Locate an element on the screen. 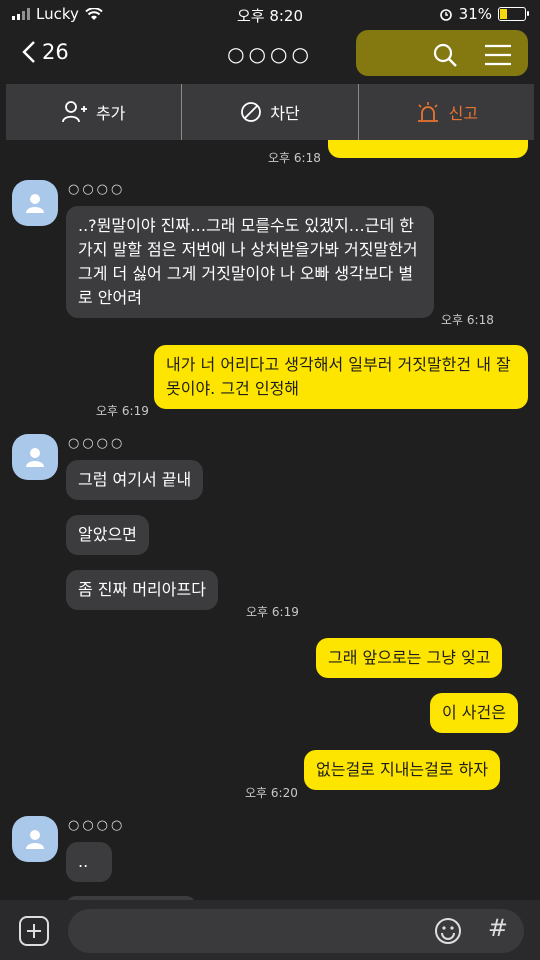 This screenshot has height=960, width=540. battery-icon is located at coordinates (513, 14).